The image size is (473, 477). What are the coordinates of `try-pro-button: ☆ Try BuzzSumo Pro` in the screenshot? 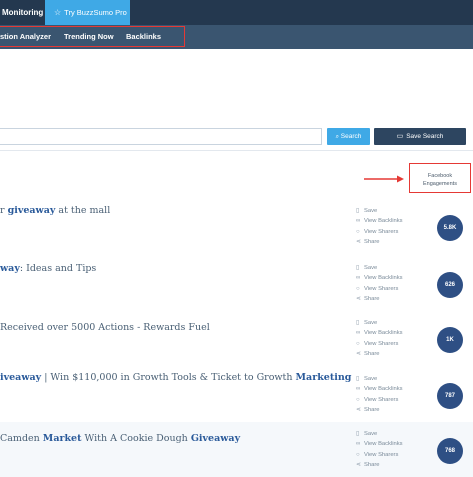 It's located at (87, 12).